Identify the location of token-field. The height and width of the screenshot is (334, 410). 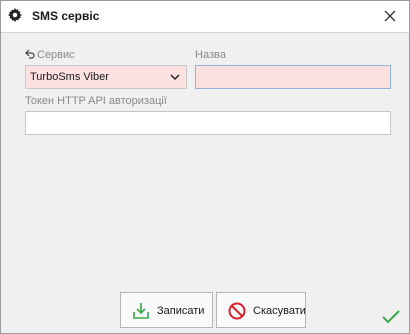
(208, 123).